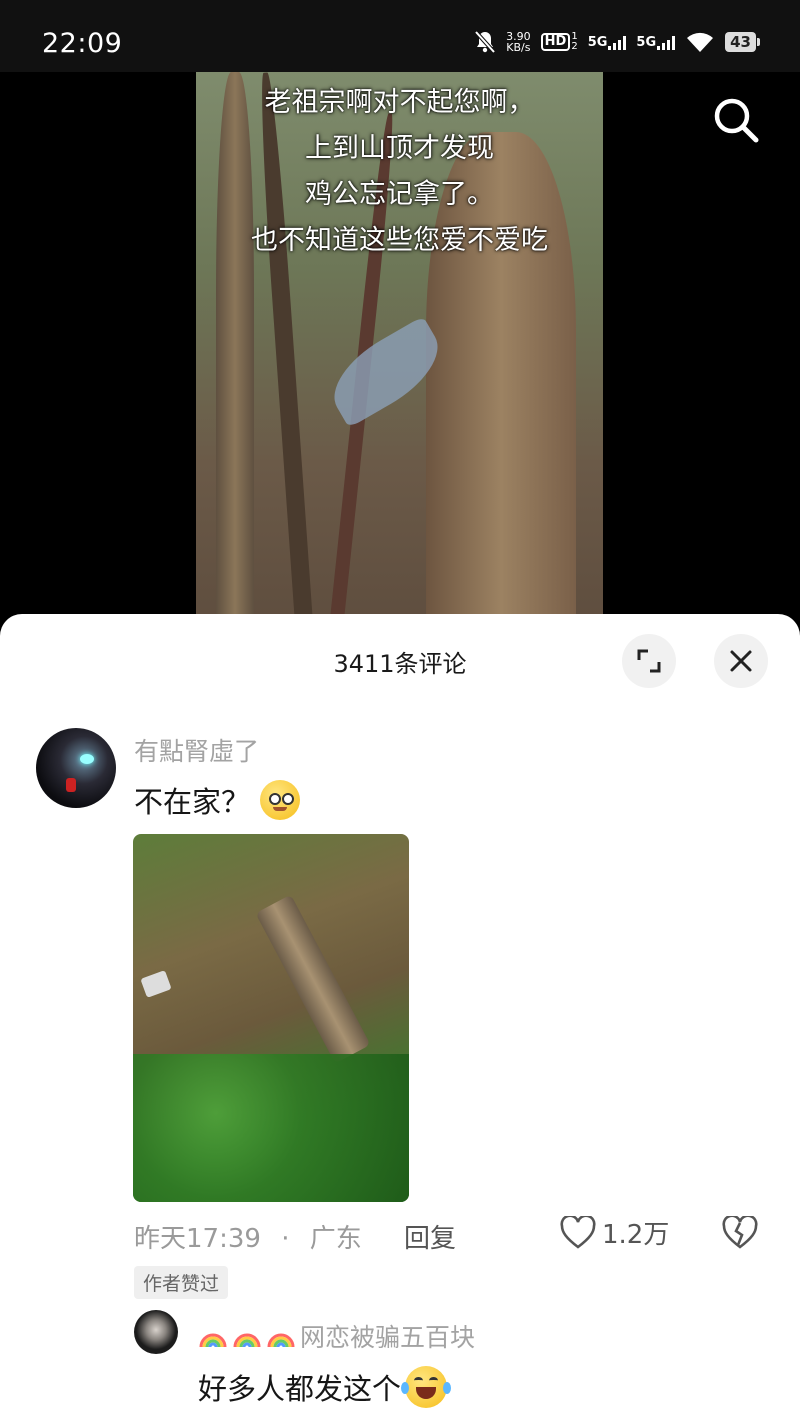 The width and height of the screenshot is (800, 1422). What do you see at coordinates (313, 979) in the screenshot?
I see `stone-slab` at bounding box center [313, 979].